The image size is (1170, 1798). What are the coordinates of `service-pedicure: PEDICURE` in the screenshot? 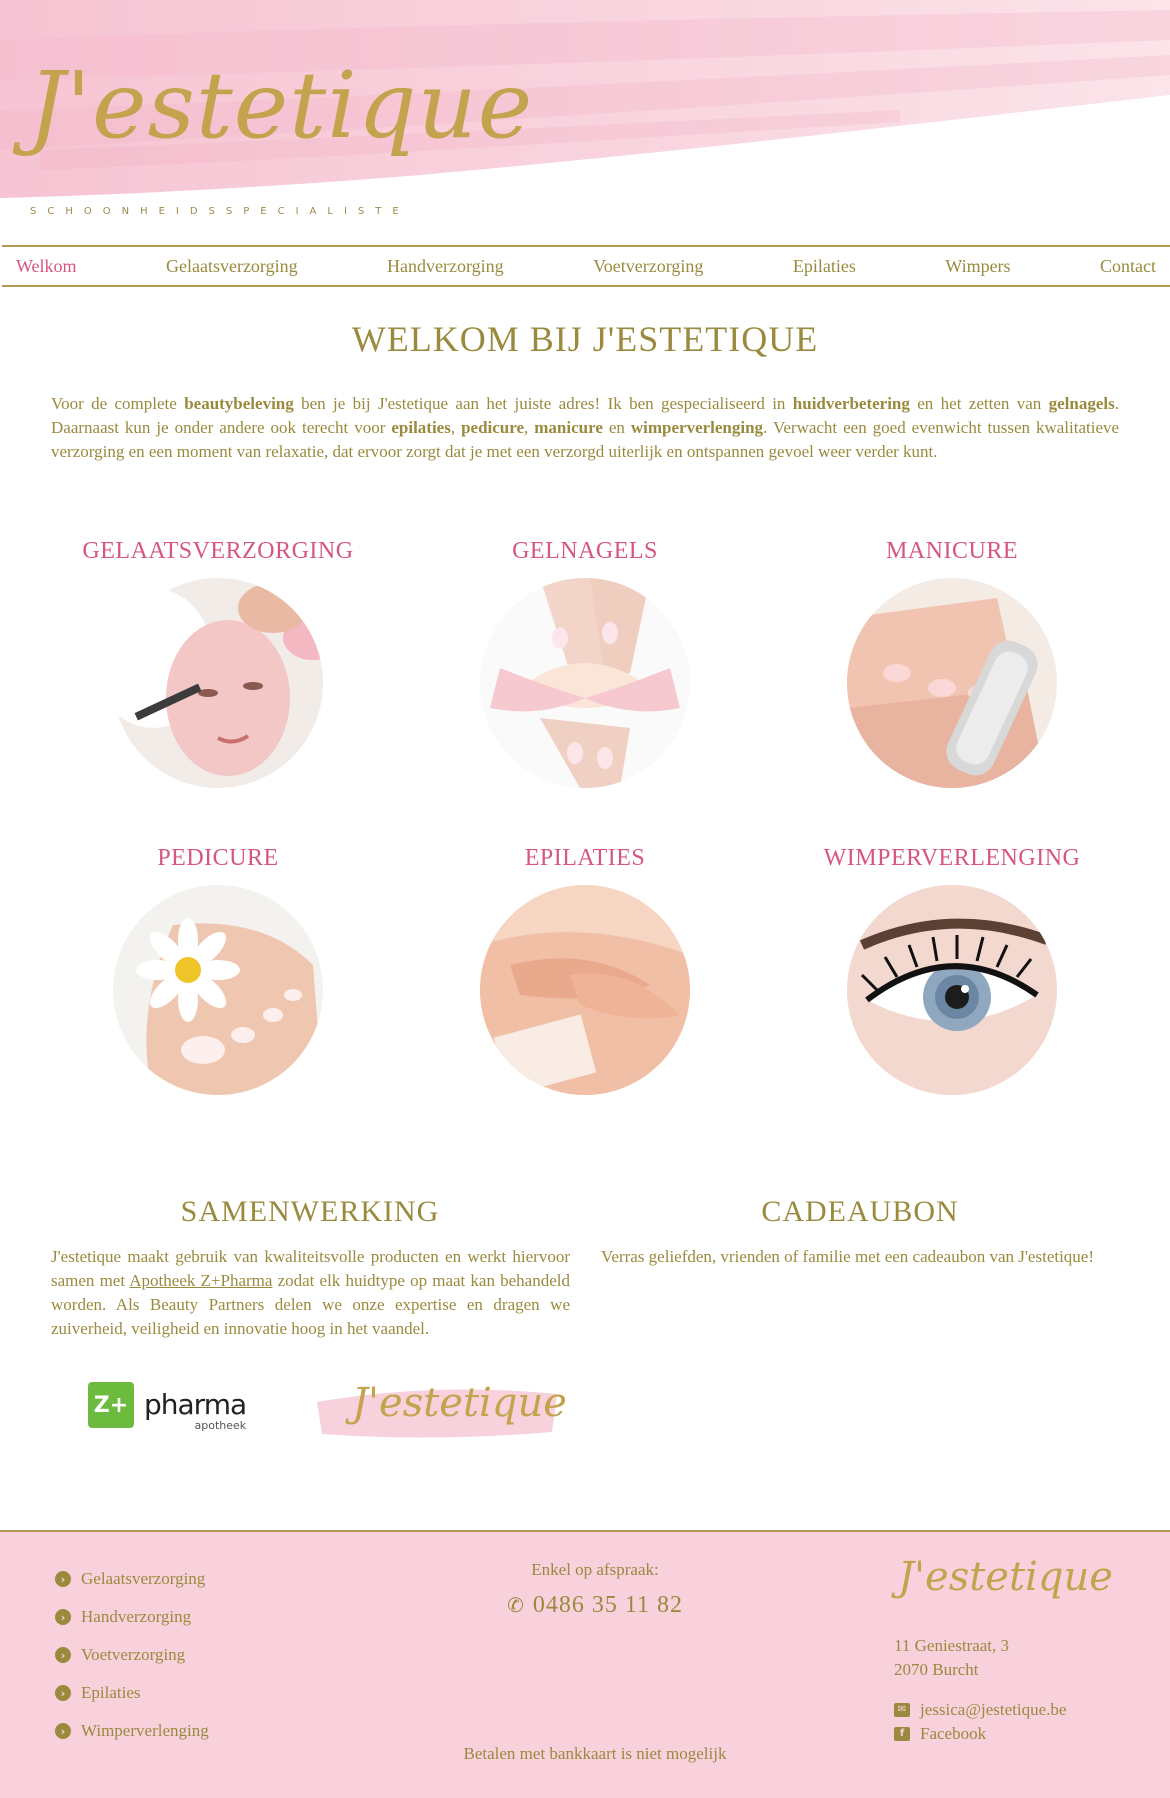 It's located at (218, 970).